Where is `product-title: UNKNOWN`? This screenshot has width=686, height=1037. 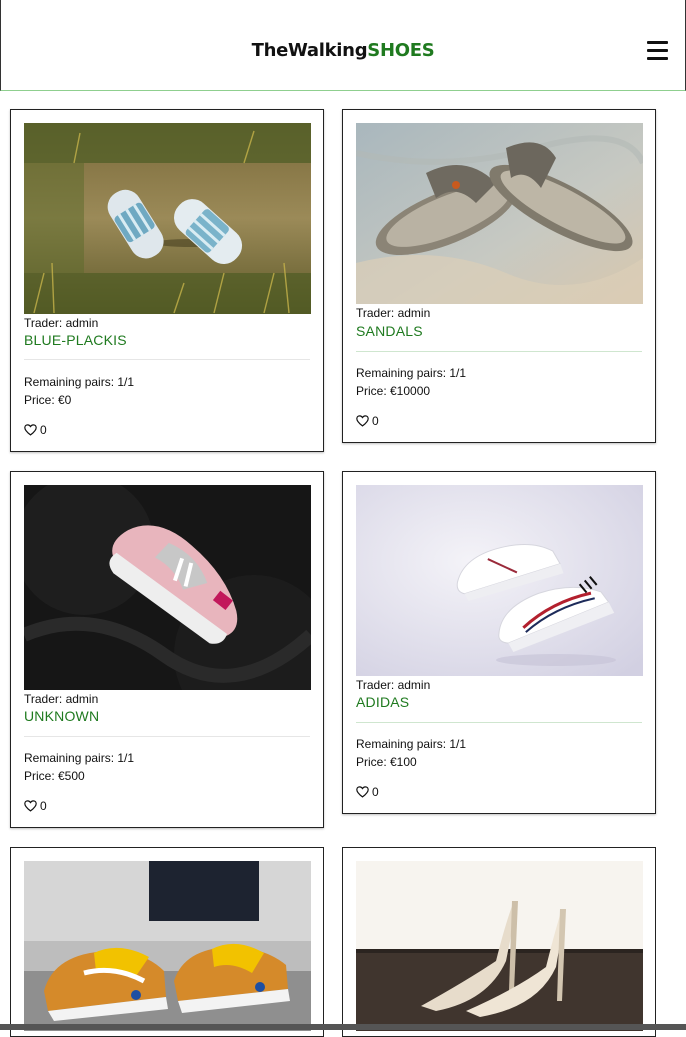 product-title: UNKNOWN is located at coordinates (61, 716).